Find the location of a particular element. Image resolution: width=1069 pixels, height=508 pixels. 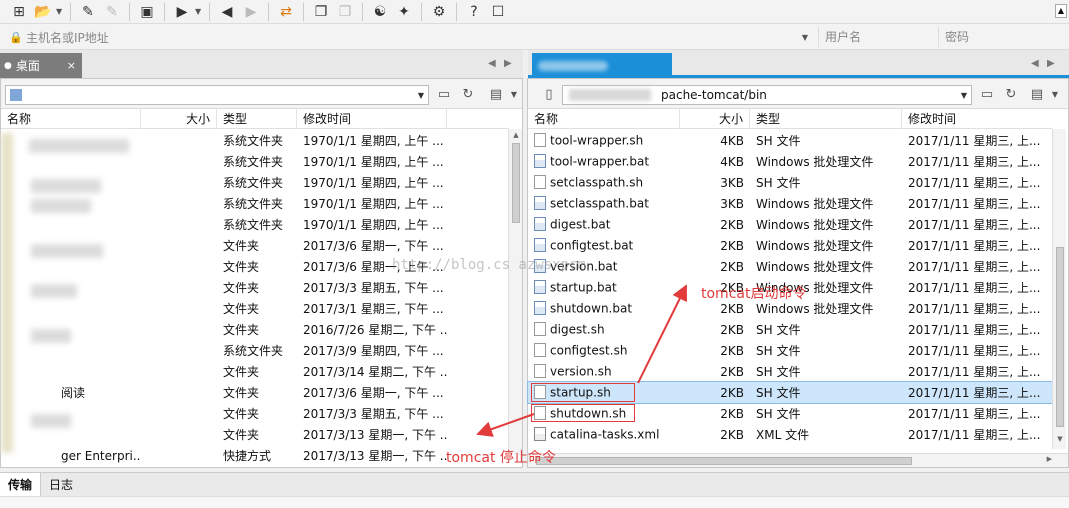

edit-icon: ✎ is located at coordinates (88, 12).